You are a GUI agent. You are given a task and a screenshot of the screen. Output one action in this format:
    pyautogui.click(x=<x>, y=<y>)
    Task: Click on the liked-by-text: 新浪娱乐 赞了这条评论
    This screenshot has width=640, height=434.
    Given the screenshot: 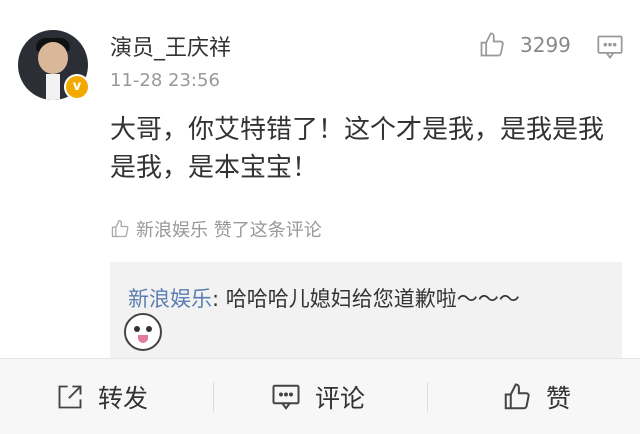 What is the action you would take?
    pyautogui.click(x=229, y=230)
    